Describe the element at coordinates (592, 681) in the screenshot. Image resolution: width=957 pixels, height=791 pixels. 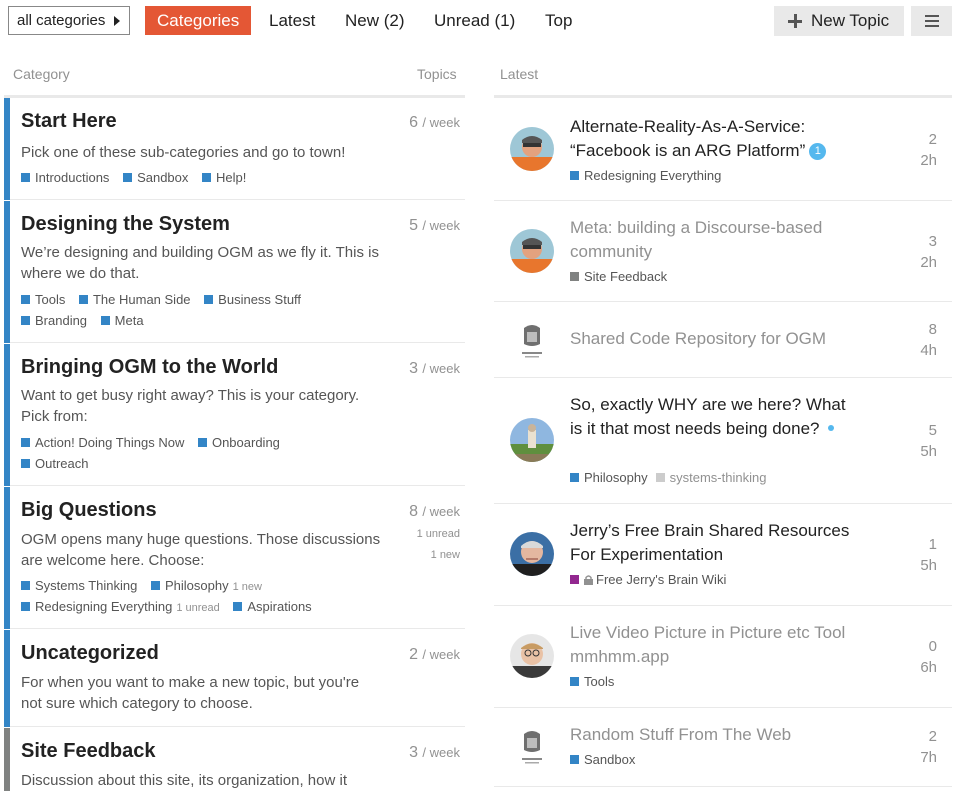
I see `topic-category: Tools` at that location.